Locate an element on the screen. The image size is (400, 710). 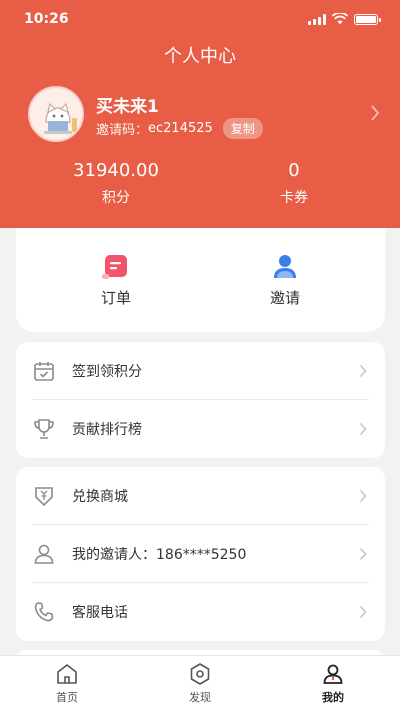
page-title: 个人中心 is located at coordinates (200, 56).